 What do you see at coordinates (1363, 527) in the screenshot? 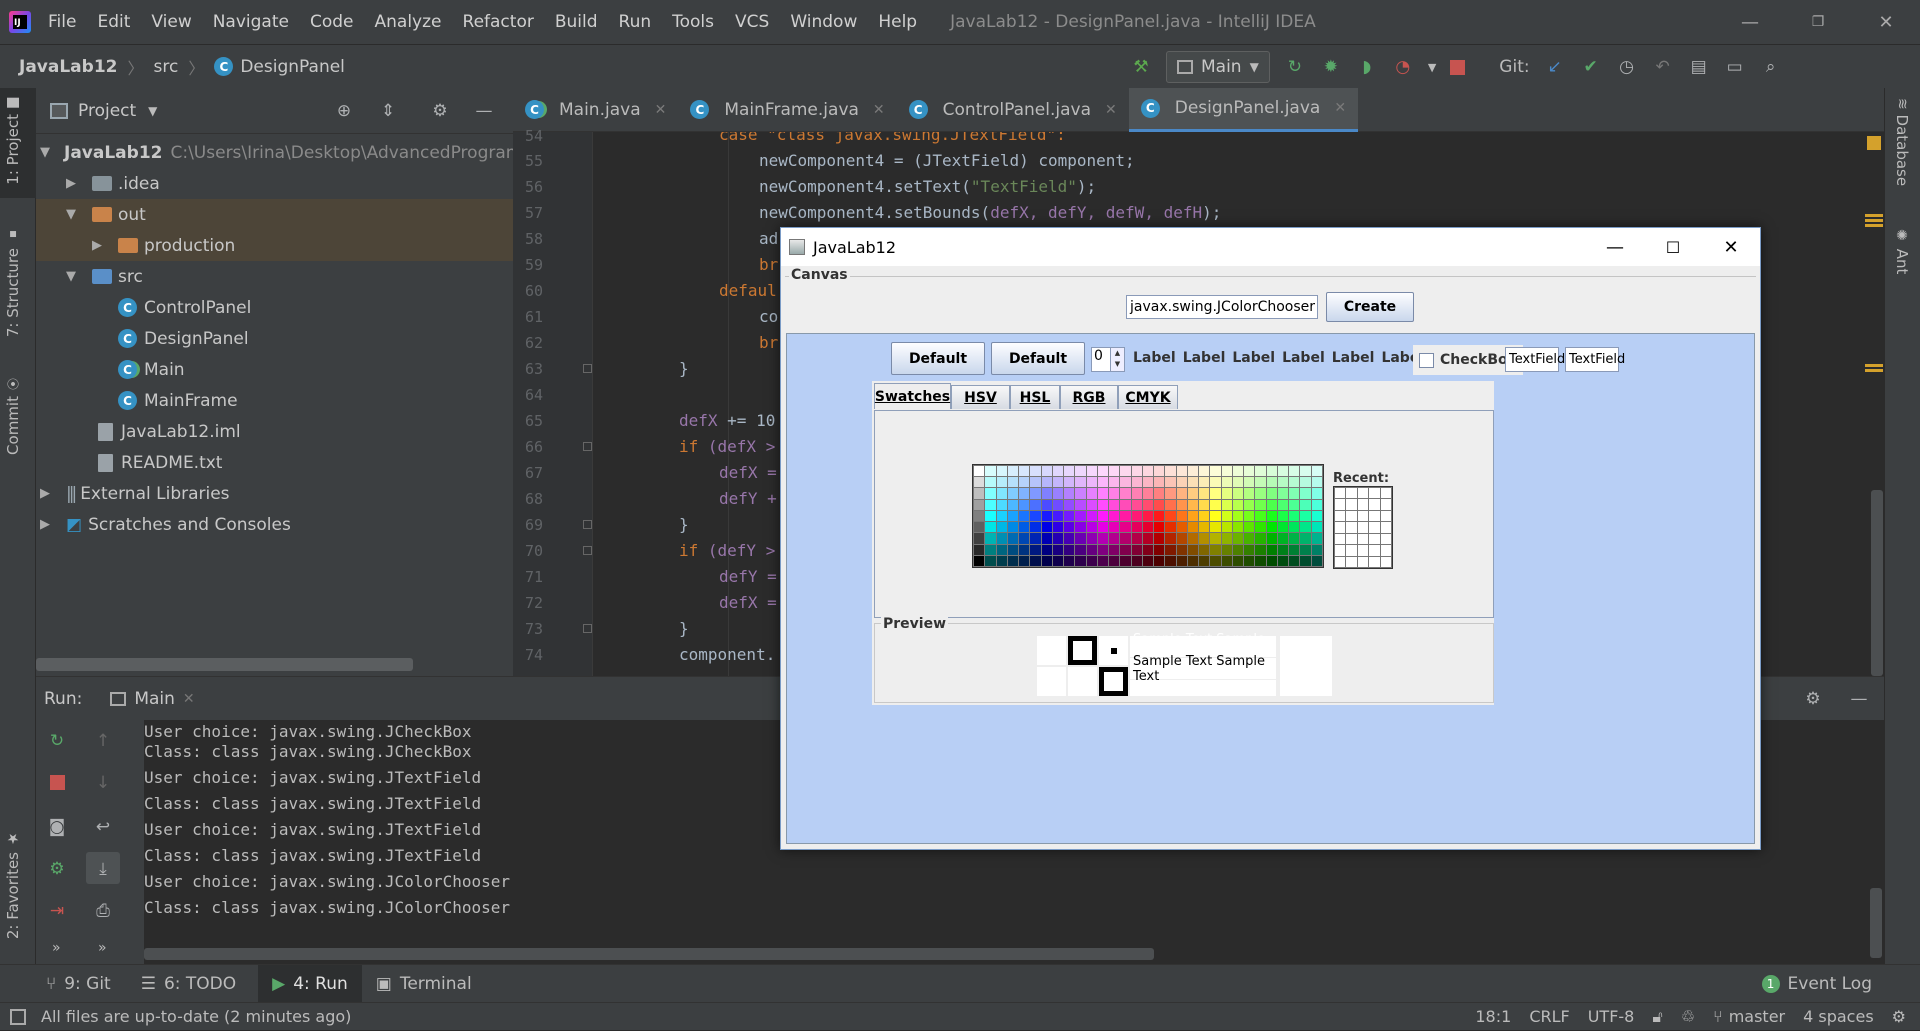
I see `recent-swatch-grid` at bounding box center [1363, 527].